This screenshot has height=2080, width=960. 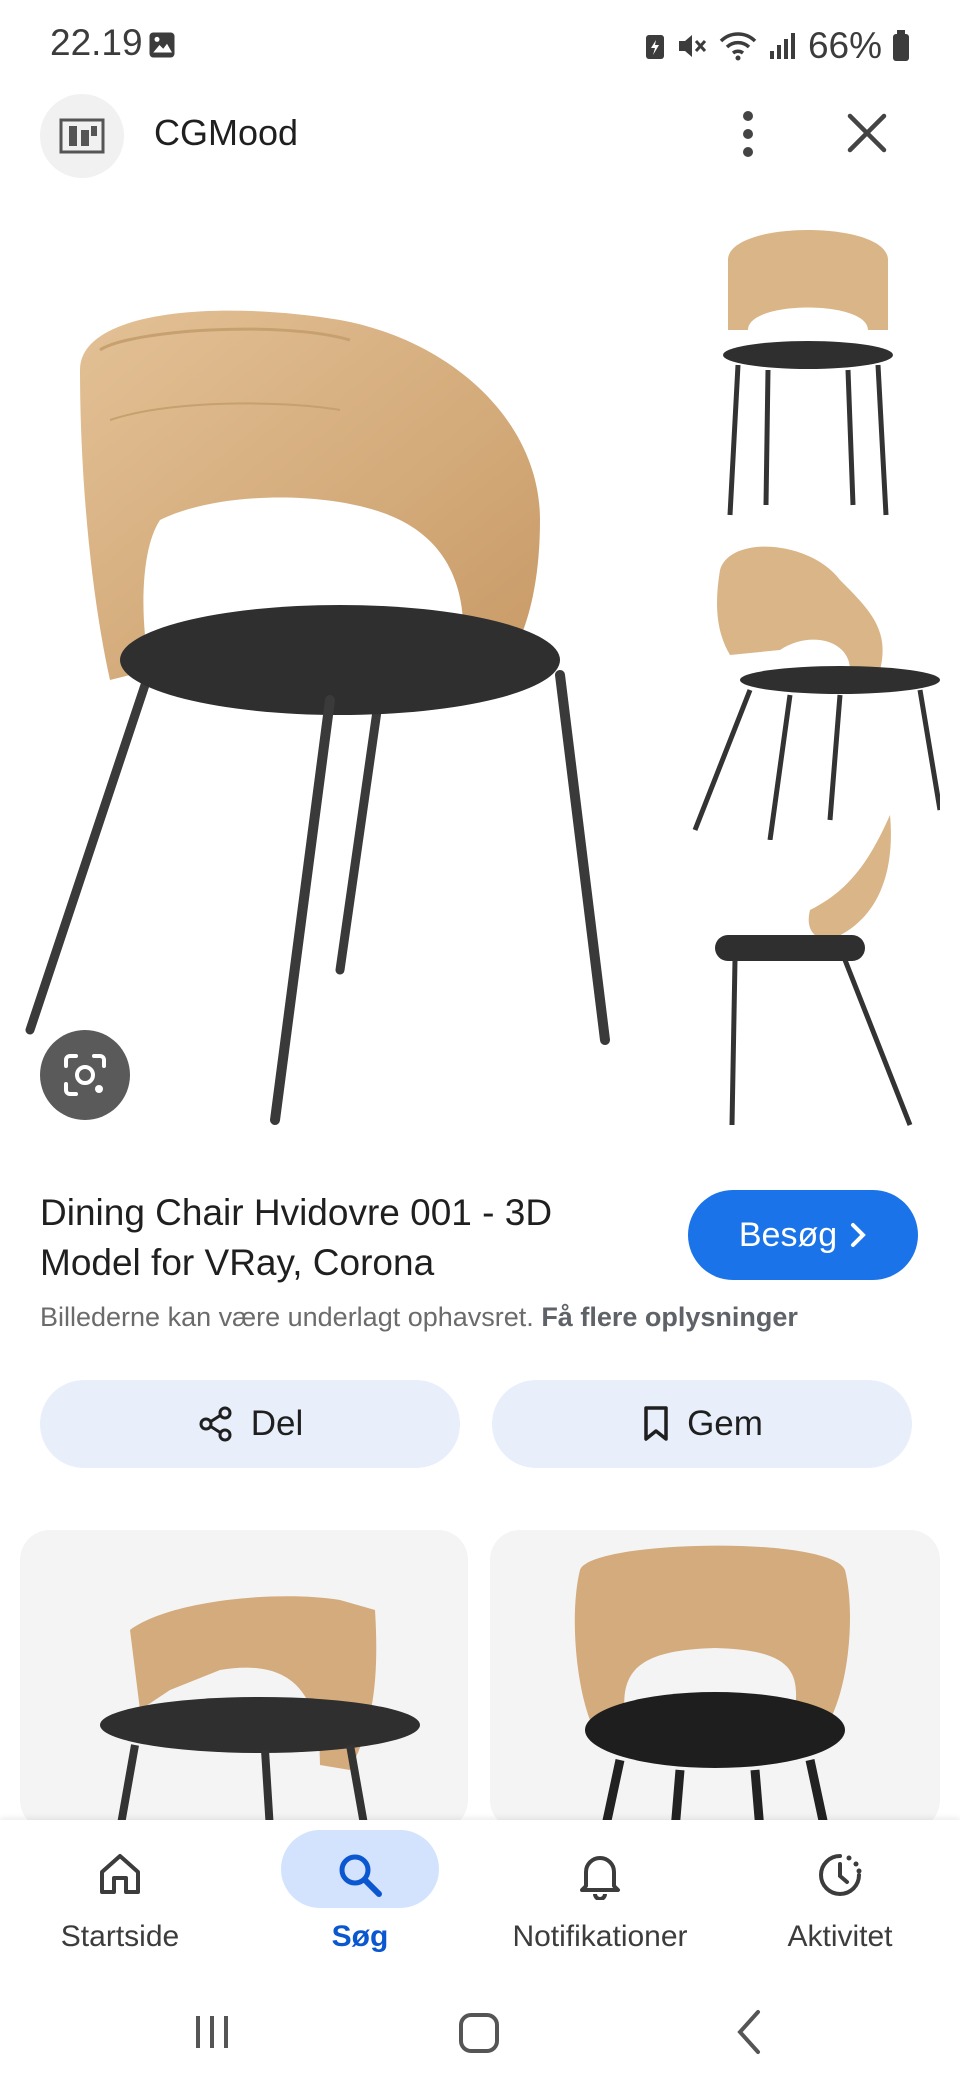 I want to click on chevron-right-icon, so click(x=858, y=1235).